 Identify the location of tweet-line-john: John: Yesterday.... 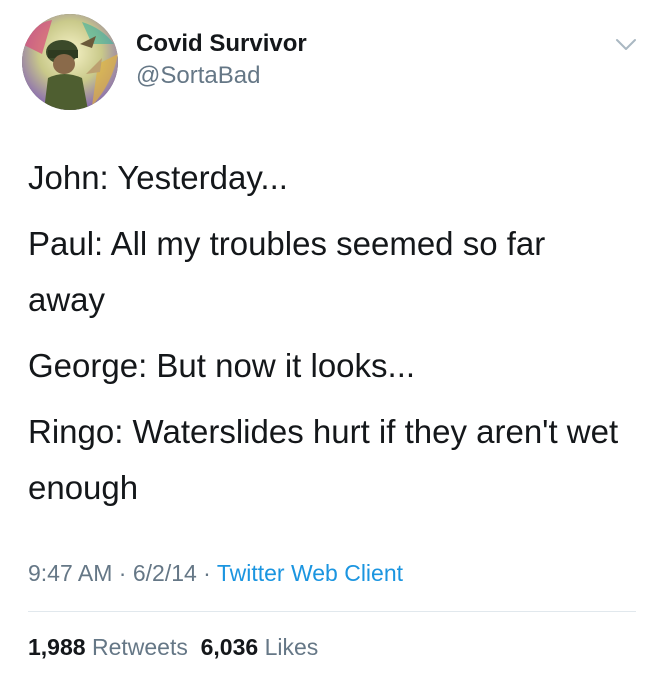
(158, 177).